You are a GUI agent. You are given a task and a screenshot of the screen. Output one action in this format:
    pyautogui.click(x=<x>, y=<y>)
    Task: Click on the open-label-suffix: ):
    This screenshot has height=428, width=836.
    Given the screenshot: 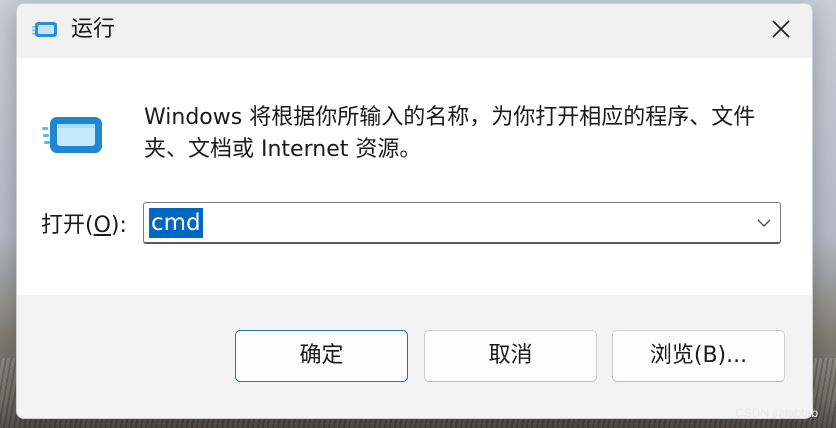 What is the action you would take?
    pyautogui.click(x=118, y=225)
    